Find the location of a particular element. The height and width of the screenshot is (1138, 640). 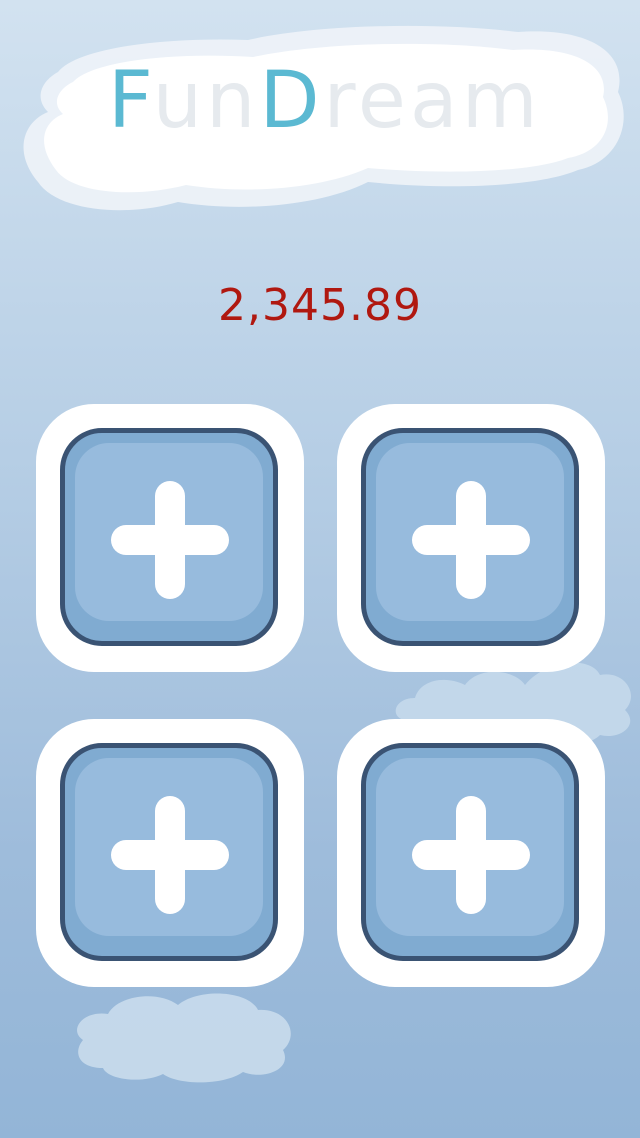

background-cloud is located at coordinates (184, 1038).